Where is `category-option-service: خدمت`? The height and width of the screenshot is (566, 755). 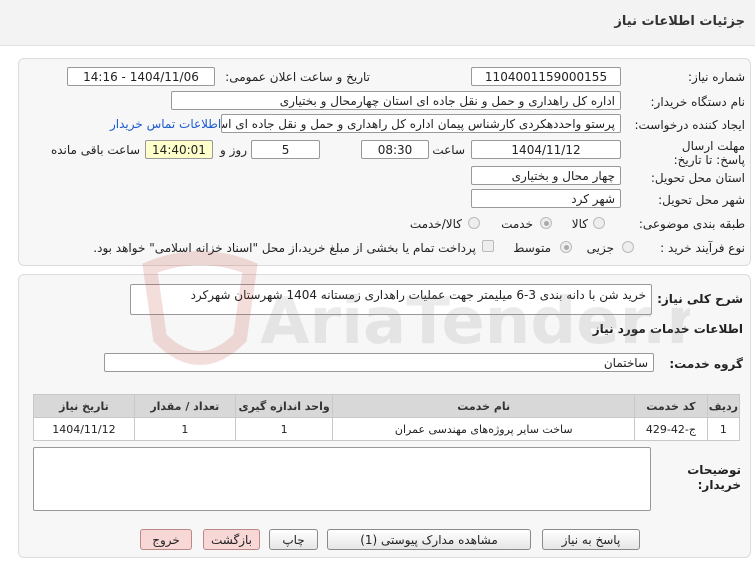 category-option-service: خدمت is located at coordinates (517, 224).